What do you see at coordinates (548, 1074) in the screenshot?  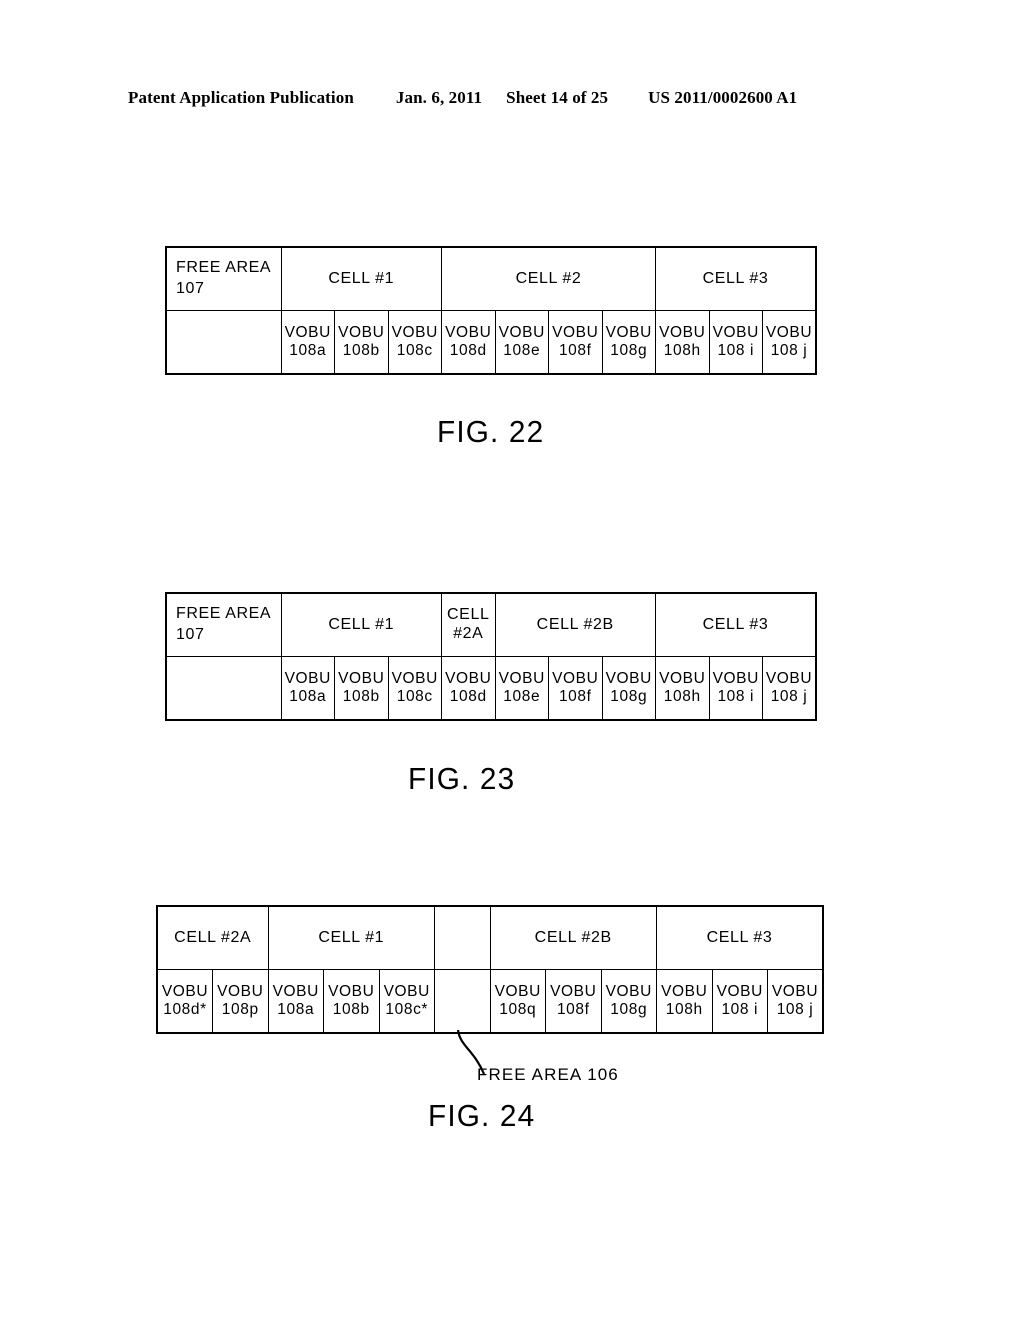 I see `free-area-106-label: FREE AREA 106` at bounding box center [548, 1074].